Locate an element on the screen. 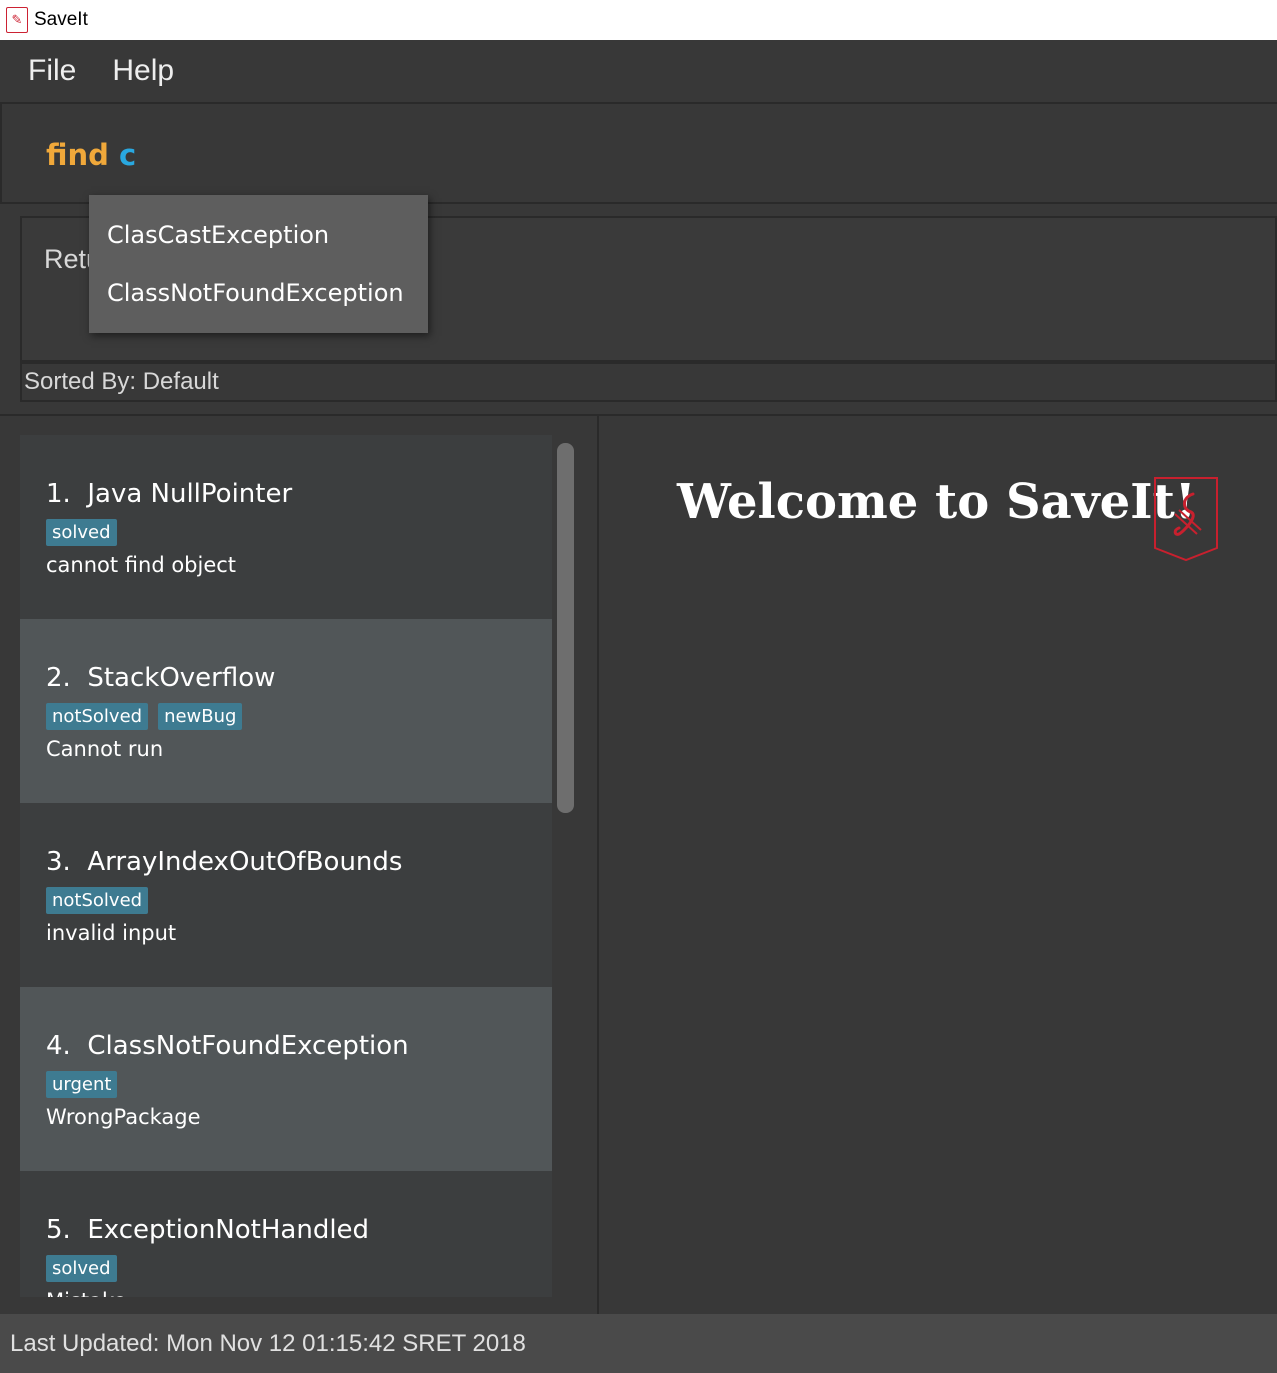 The height and width of the screenshot is (1373, 1277). issue-tags: urgent is located at coordinates (82, 1084).